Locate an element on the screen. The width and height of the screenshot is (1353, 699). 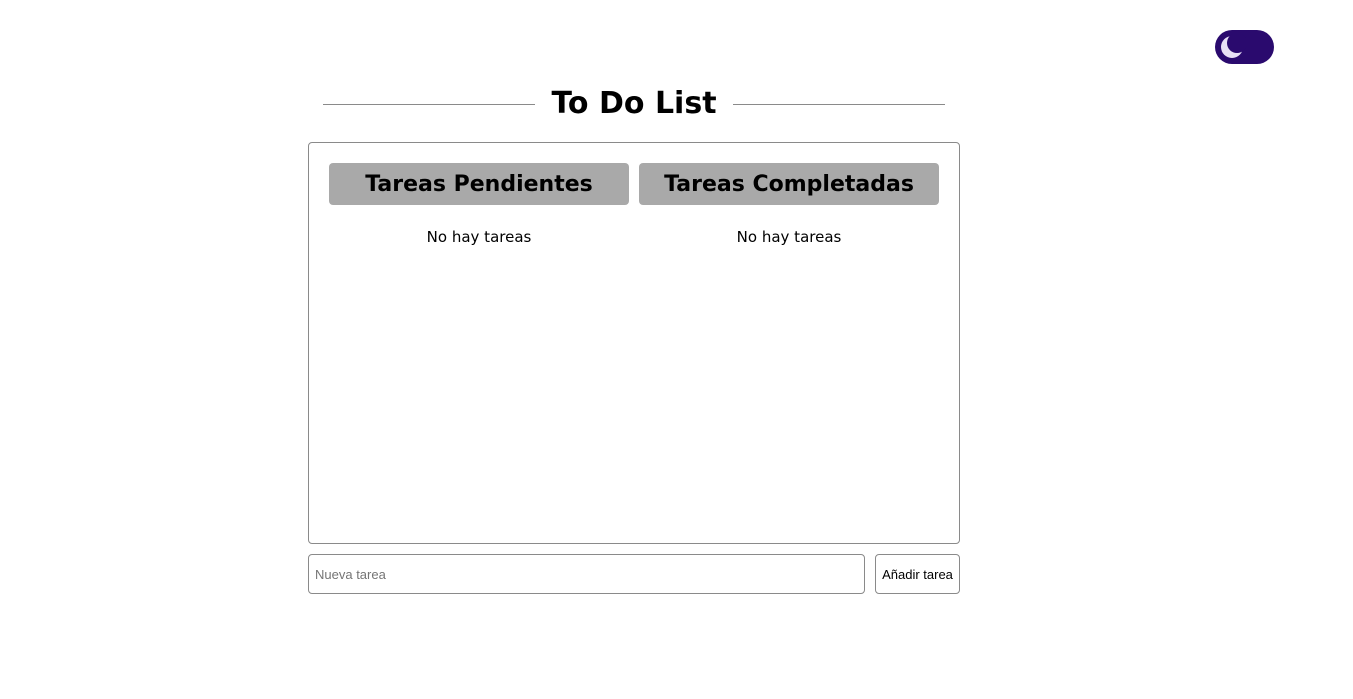
dark-mode-toggle is located at coordinates (1244, 47).